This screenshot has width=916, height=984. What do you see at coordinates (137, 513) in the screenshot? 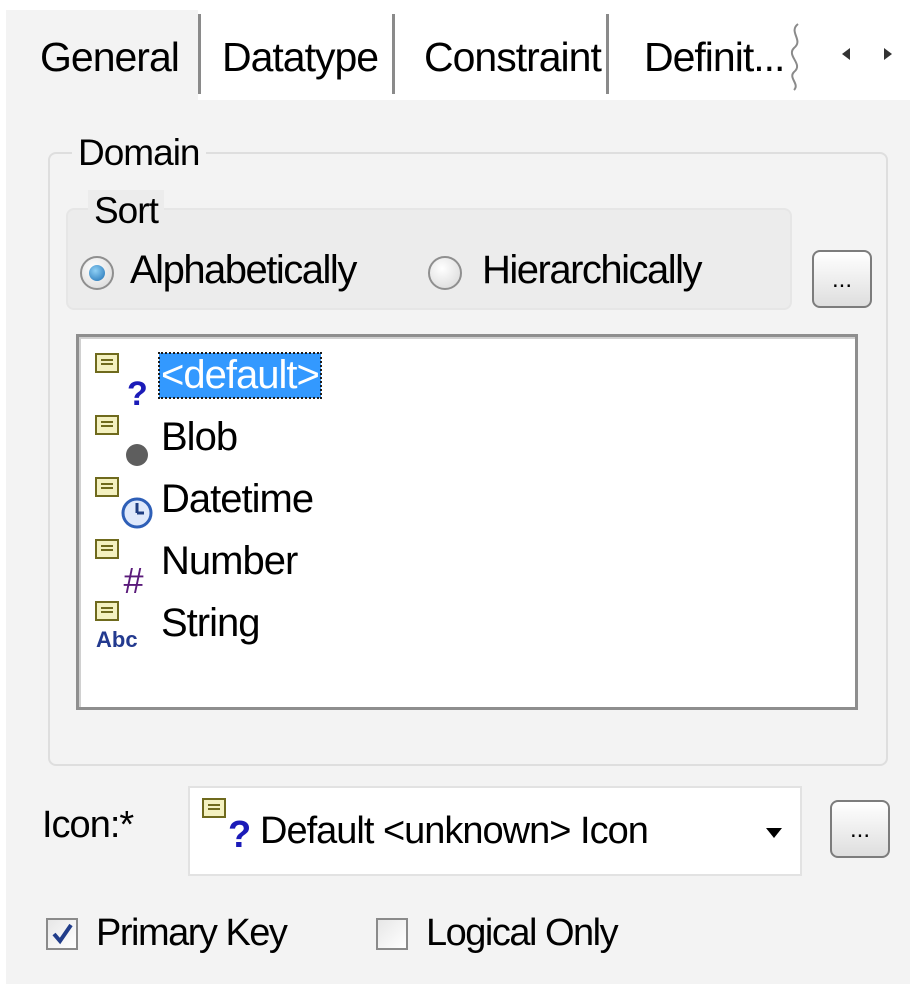
I see `clock-icon` at bounding box center [137, 513].